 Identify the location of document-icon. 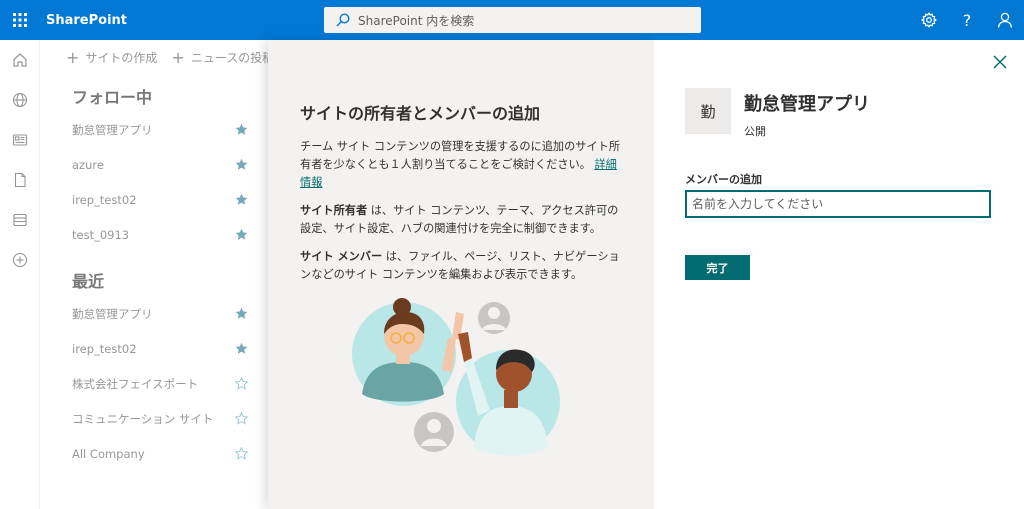
(20, 180).